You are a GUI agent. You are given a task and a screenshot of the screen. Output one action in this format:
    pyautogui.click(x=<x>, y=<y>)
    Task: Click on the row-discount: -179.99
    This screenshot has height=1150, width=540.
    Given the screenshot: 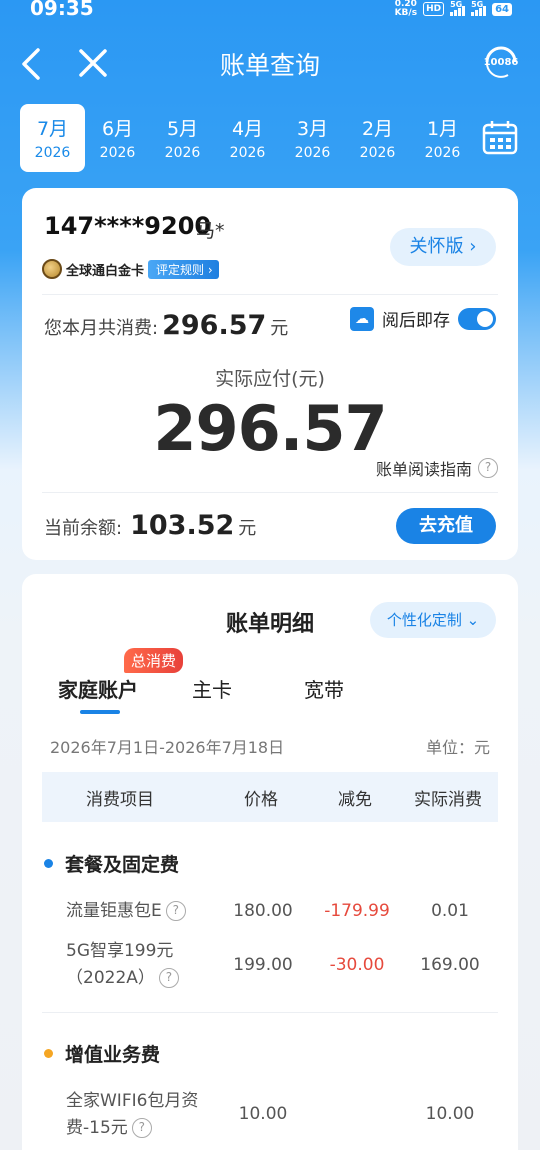 What is the action you would take?
    pyautogui.click(x=357, y=911)
    